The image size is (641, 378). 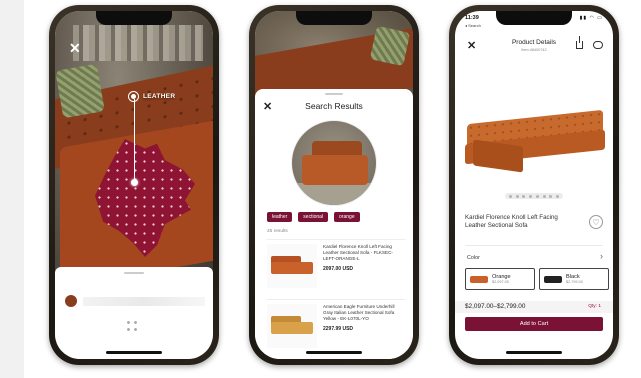 I want to click on chip-orange: orange, so click(x=347, y=217).